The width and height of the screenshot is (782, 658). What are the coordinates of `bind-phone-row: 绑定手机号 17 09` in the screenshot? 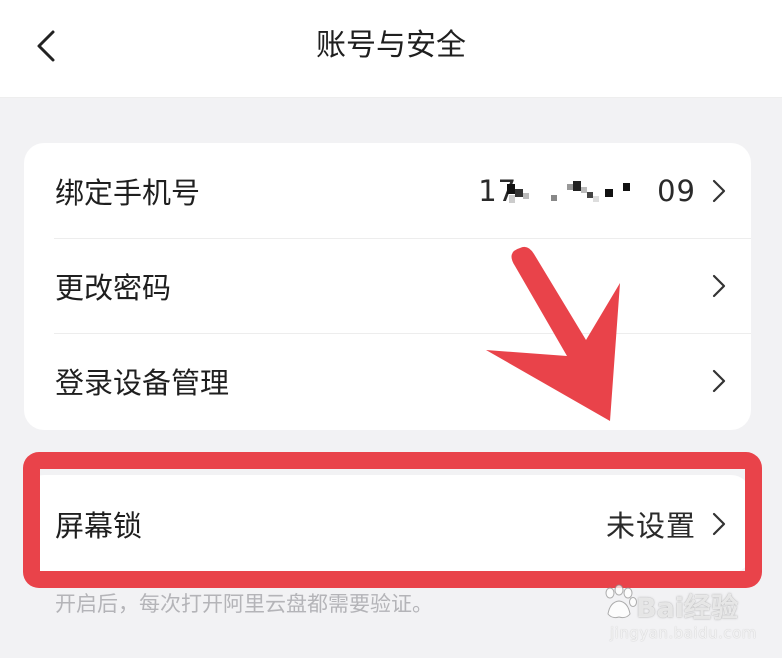 It's located at (387, 190).